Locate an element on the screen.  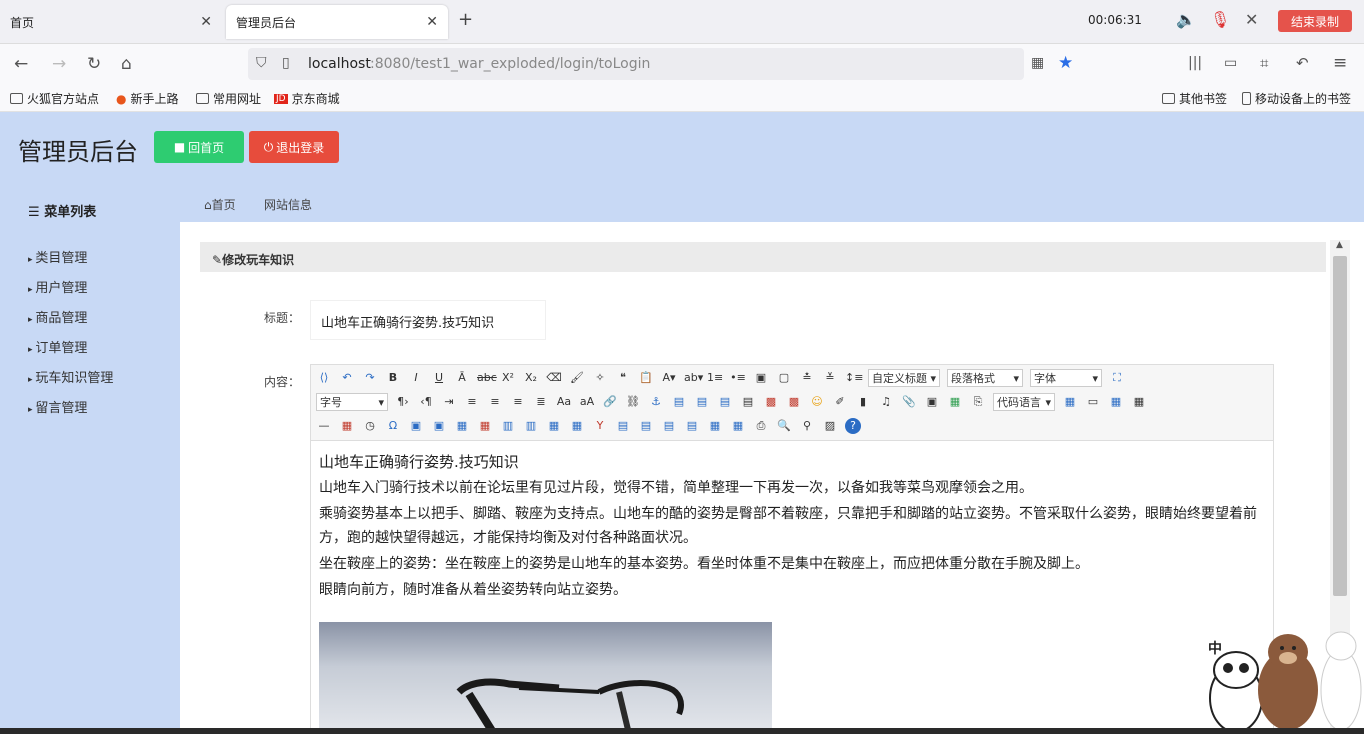
fullscreen-icon: ⛶ is located at coordinates (1117, 378).